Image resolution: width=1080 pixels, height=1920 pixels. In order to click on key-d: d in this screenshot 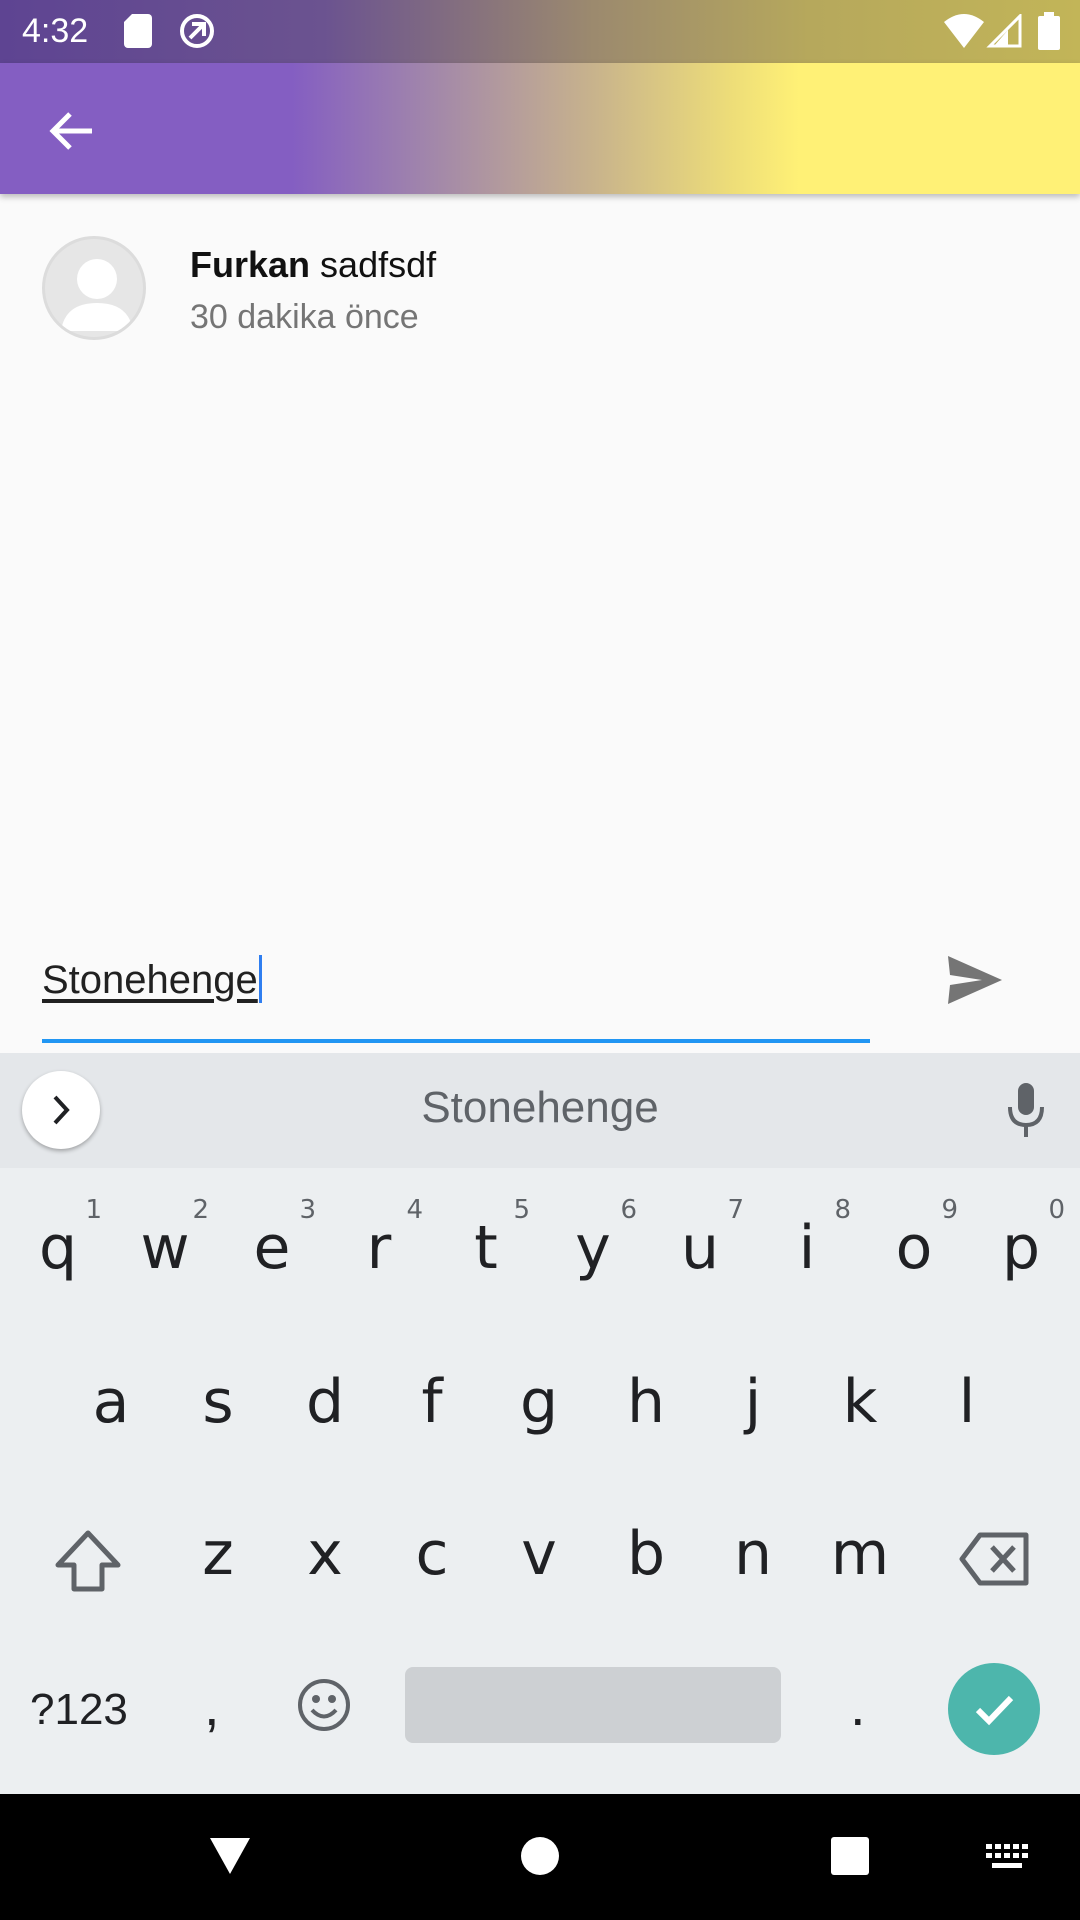, I will do `click(325, 1402)`.